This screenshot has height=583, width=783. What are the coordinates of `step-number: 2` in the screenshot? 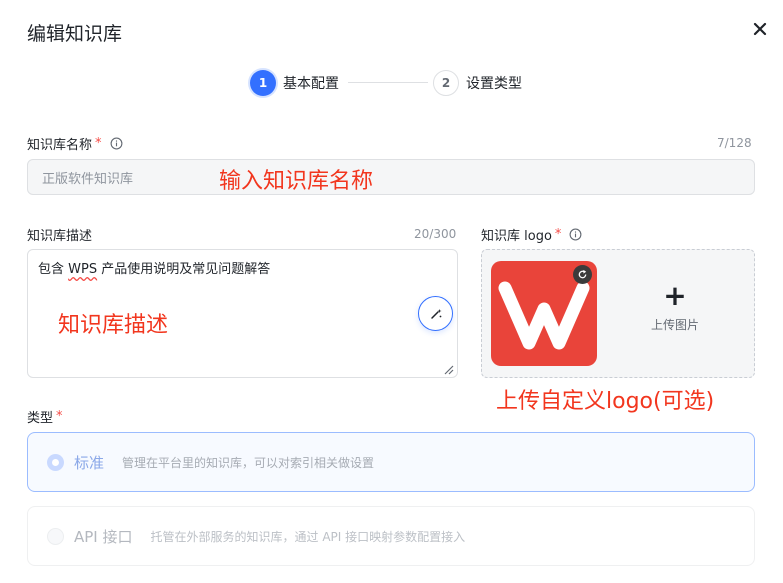 It's located at (446, 83).